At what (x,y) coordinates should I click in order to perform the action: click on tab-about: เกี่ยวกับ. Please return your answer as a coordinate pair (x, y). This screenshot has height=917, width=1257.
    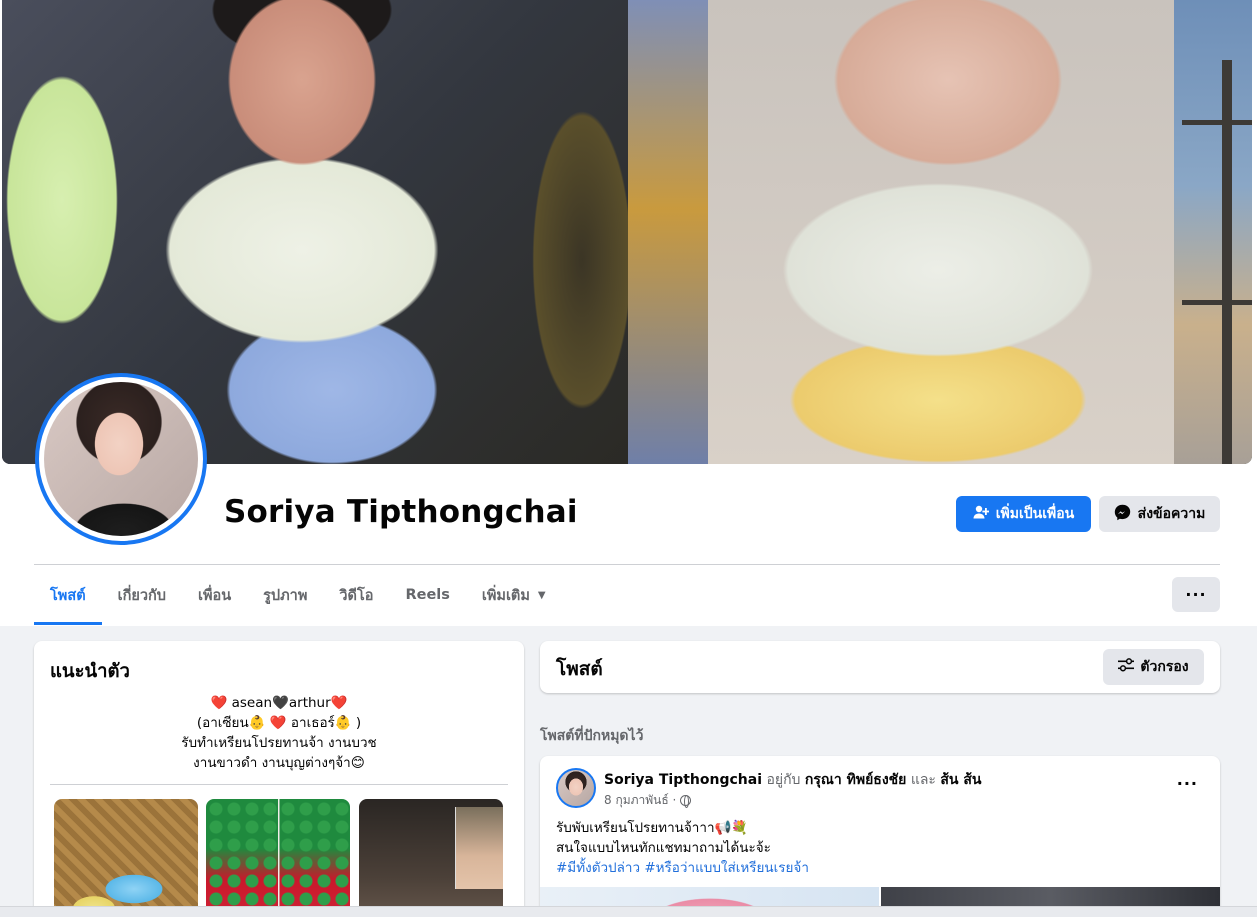
    Looking at the image, I should click on (142, 595).